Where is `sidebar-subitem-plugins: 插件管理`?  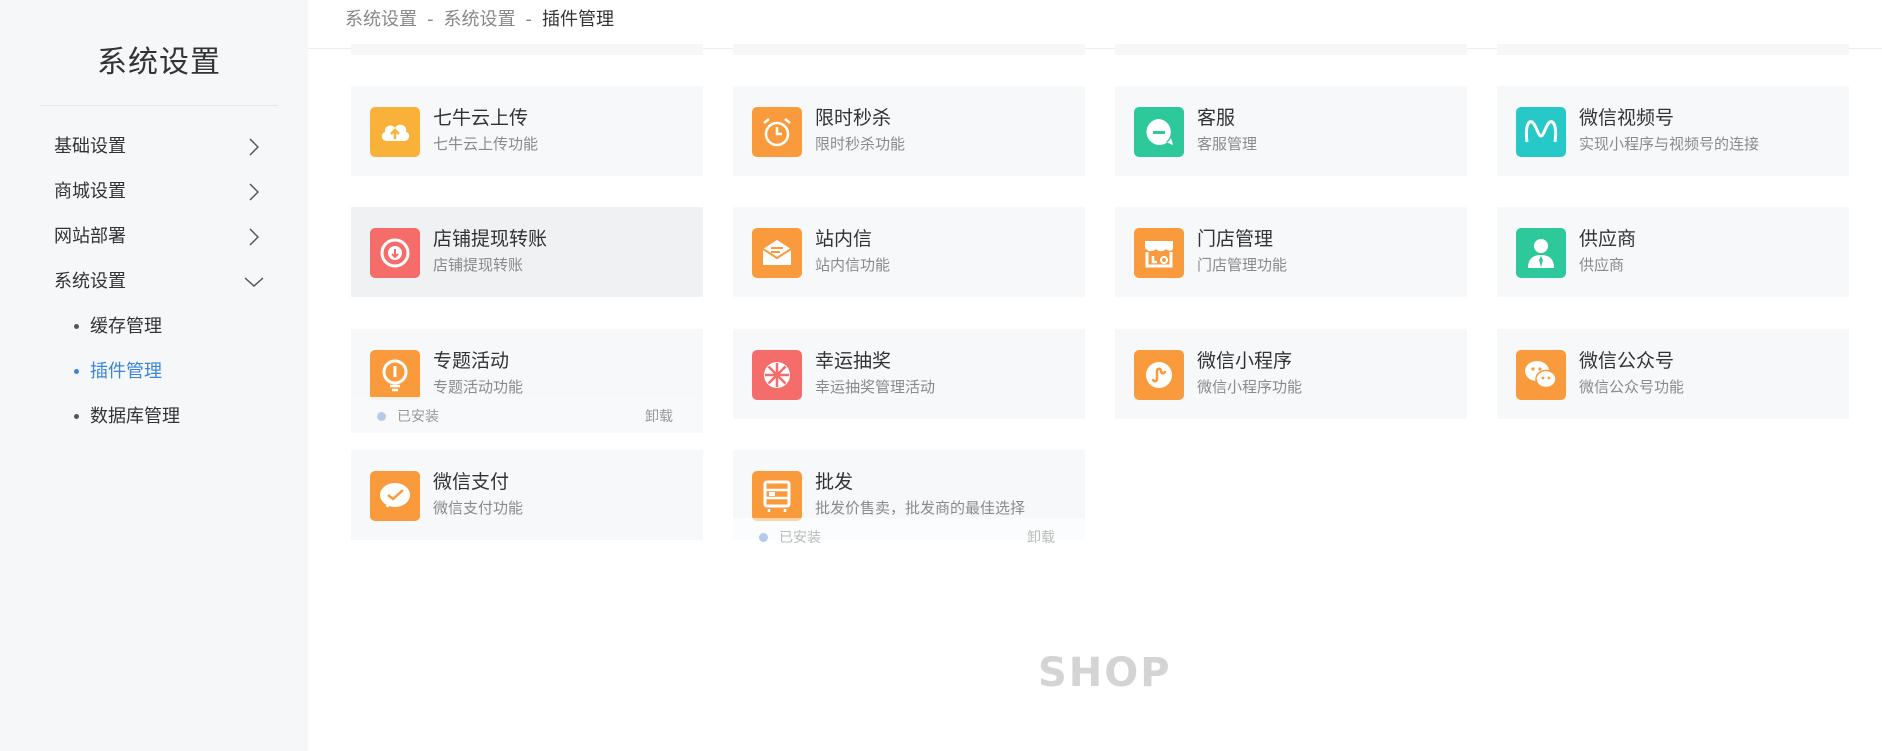 sidebar-subitem-plugins: 插件管理 is located at coordinates (154, 371).